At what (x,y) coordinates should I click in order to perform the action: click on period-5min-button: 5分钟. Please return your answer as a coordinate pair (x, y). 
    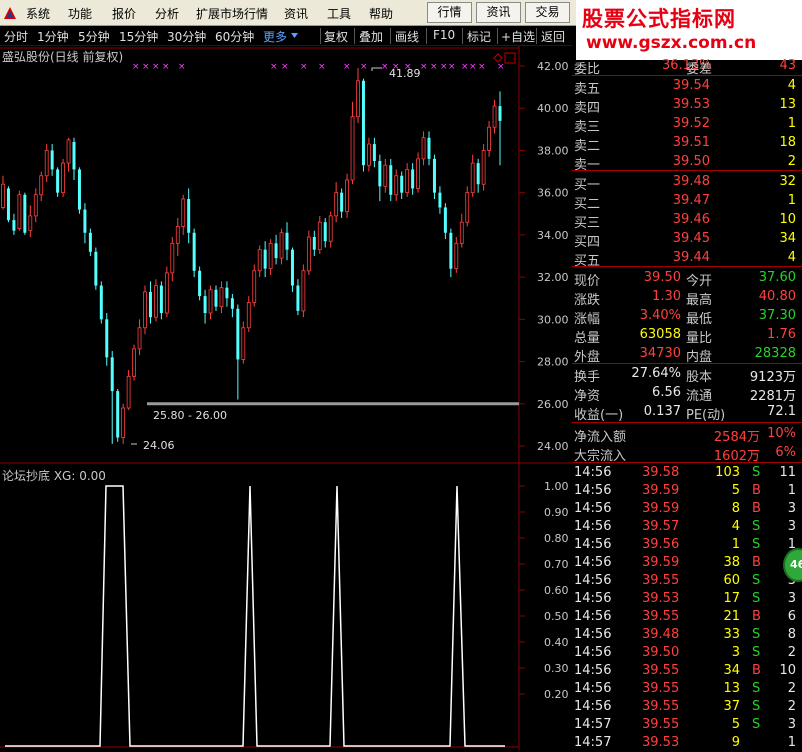
    Looking at the image, I should click on (94, 36).